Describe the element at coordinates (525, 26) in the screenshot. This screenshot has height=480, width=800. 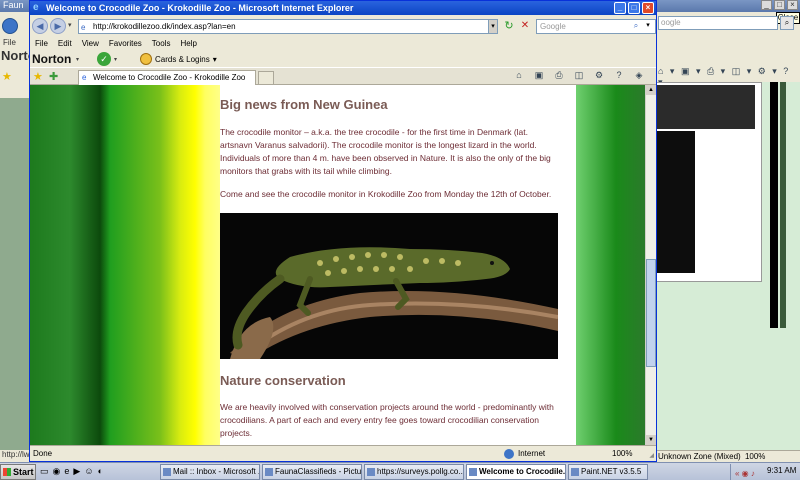
I see `stop-button: ✕` at that location.